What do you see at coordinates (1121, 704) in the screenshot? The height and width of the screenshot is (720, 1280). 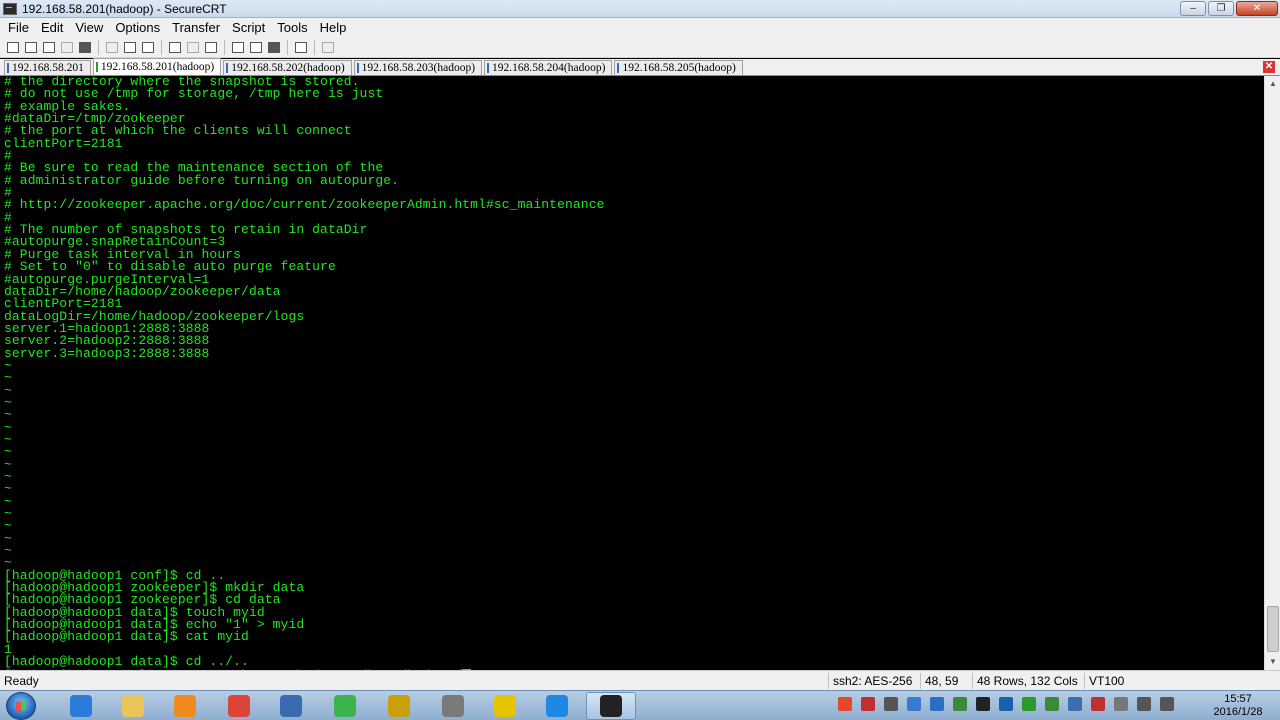 I see `help-tray-icon` at bounding box center [1121, 704].